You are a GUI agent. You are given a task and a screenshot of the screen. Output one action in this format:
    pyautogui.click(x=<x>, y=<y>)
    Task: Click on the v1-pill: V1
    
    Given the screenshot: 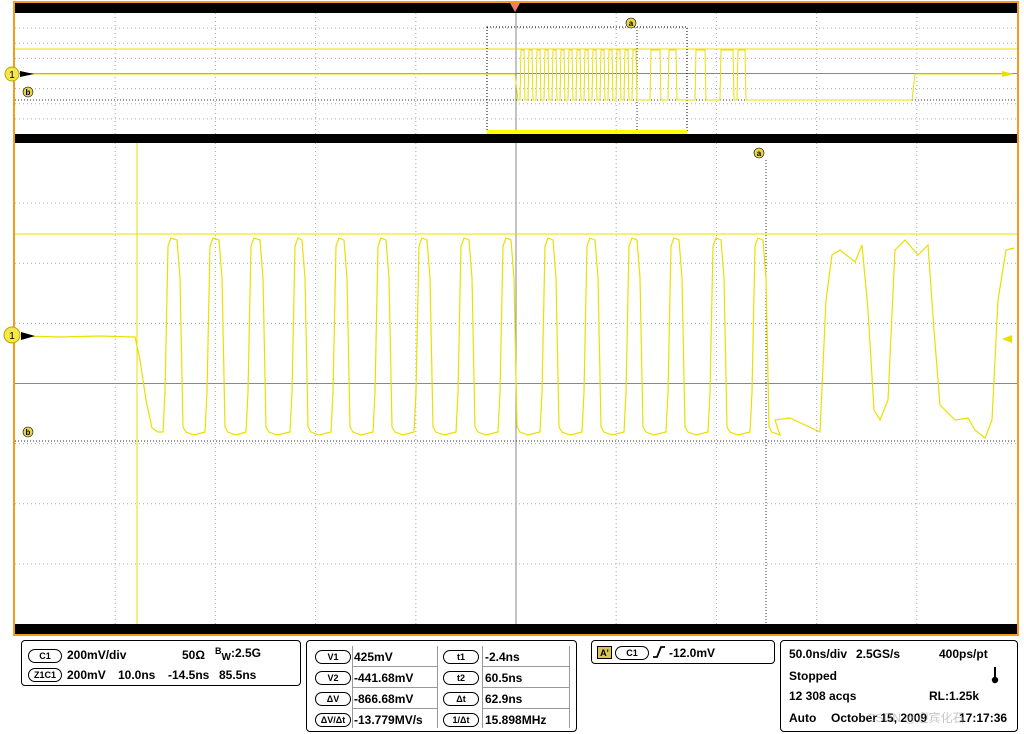 What is the action you would take?
    pyautogui.click(x=333, y=657)
    